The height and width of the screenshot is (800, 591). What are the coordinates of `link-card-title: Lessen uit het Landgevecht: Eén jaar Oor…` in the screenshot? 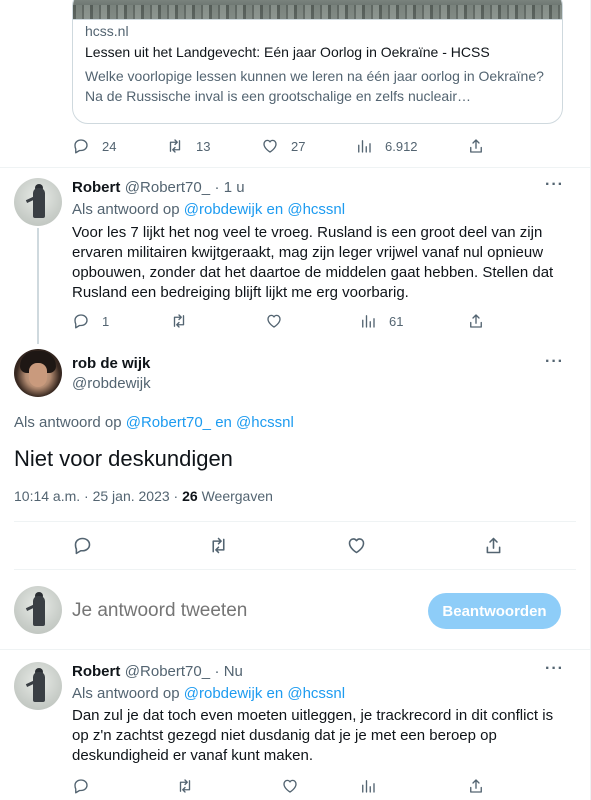 It's located at (287, 52).